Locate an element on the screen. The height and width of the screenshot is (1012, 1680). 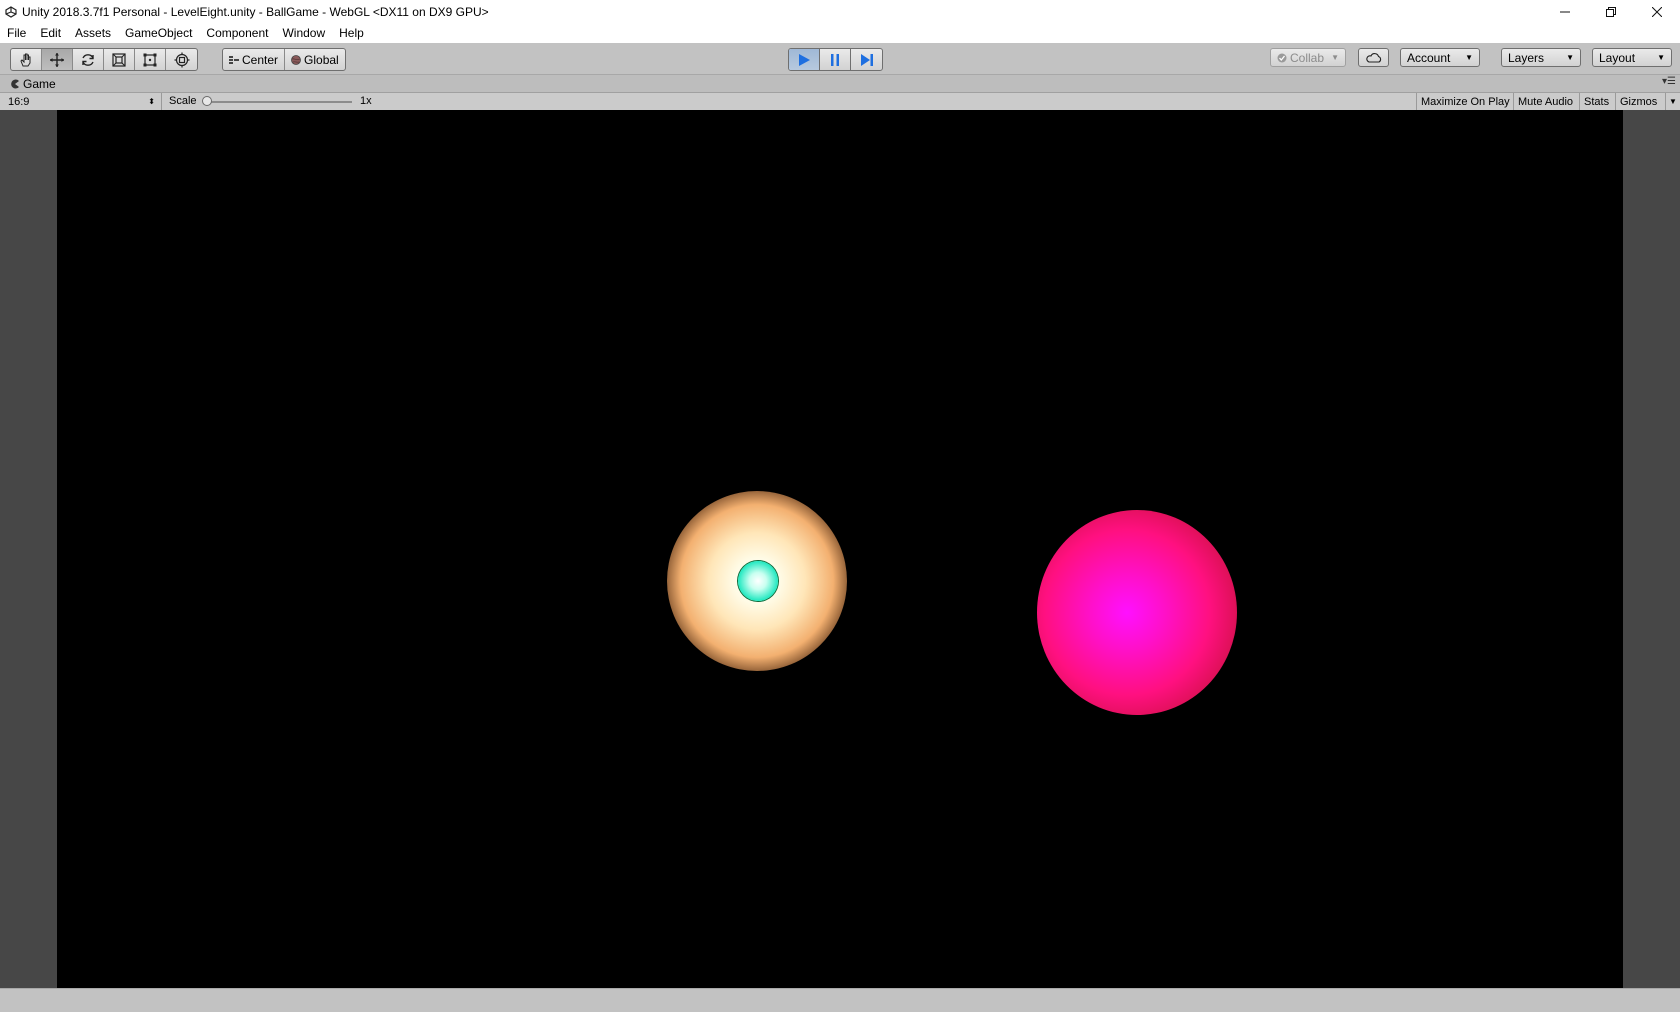
layout-dropdown: Layout ▼ is located at coordinates (1632, 57).